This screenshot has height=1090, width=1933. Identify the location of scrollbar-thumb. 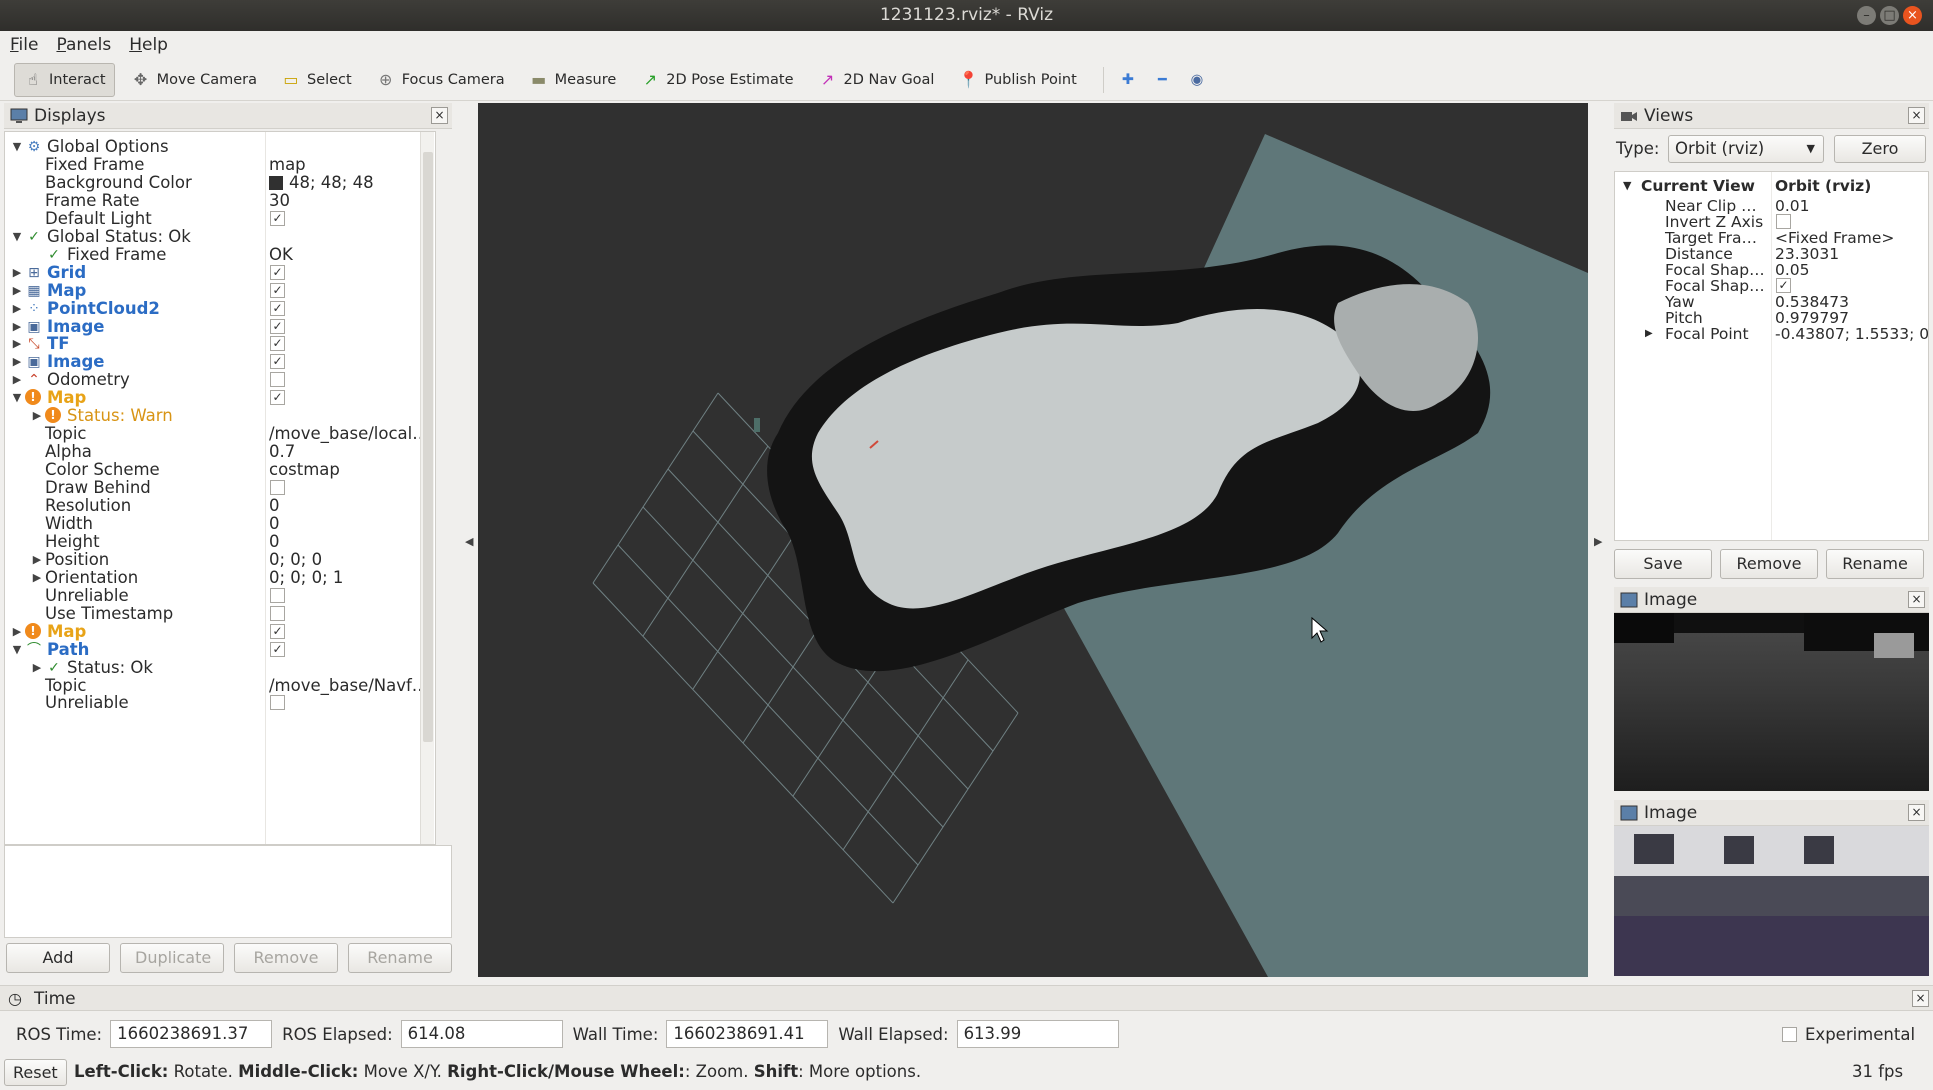
(428, 447).